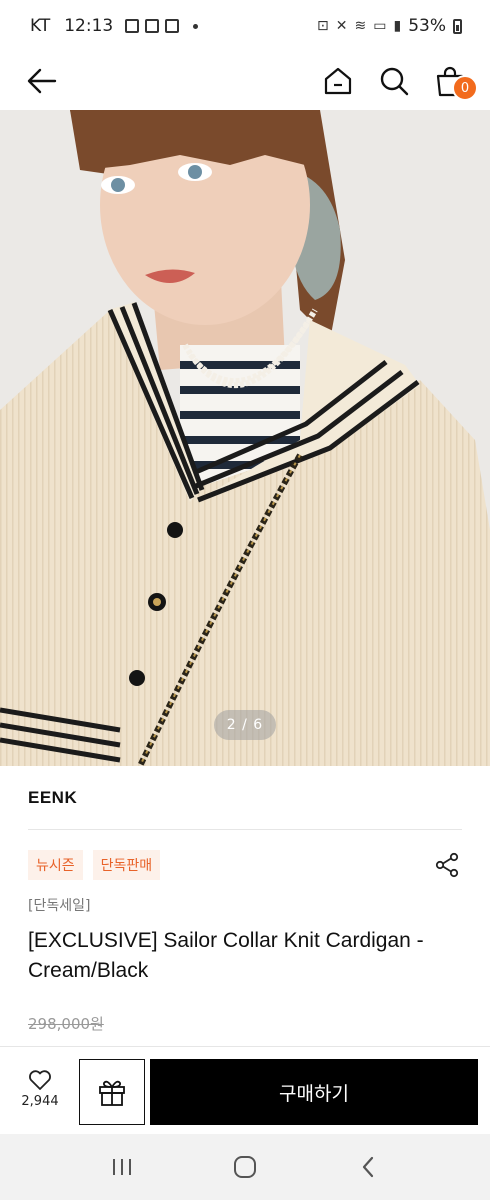 This screenshot has height=1200, width=490. I want to click on buy-button: 구매하기, so click(314, 1092).